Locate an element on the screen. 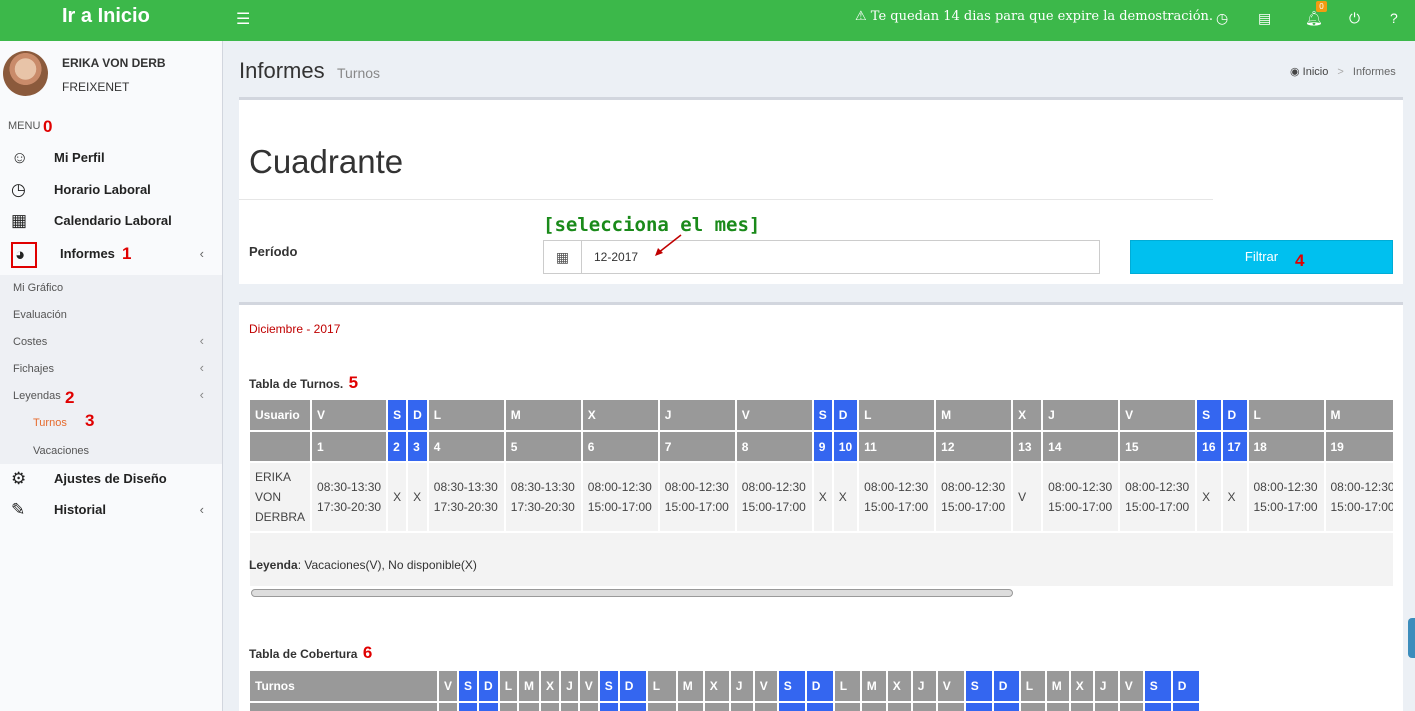 This screenshot has height=711, width=1415. coverage-day-cell: X is located at coordinates (551, 687).